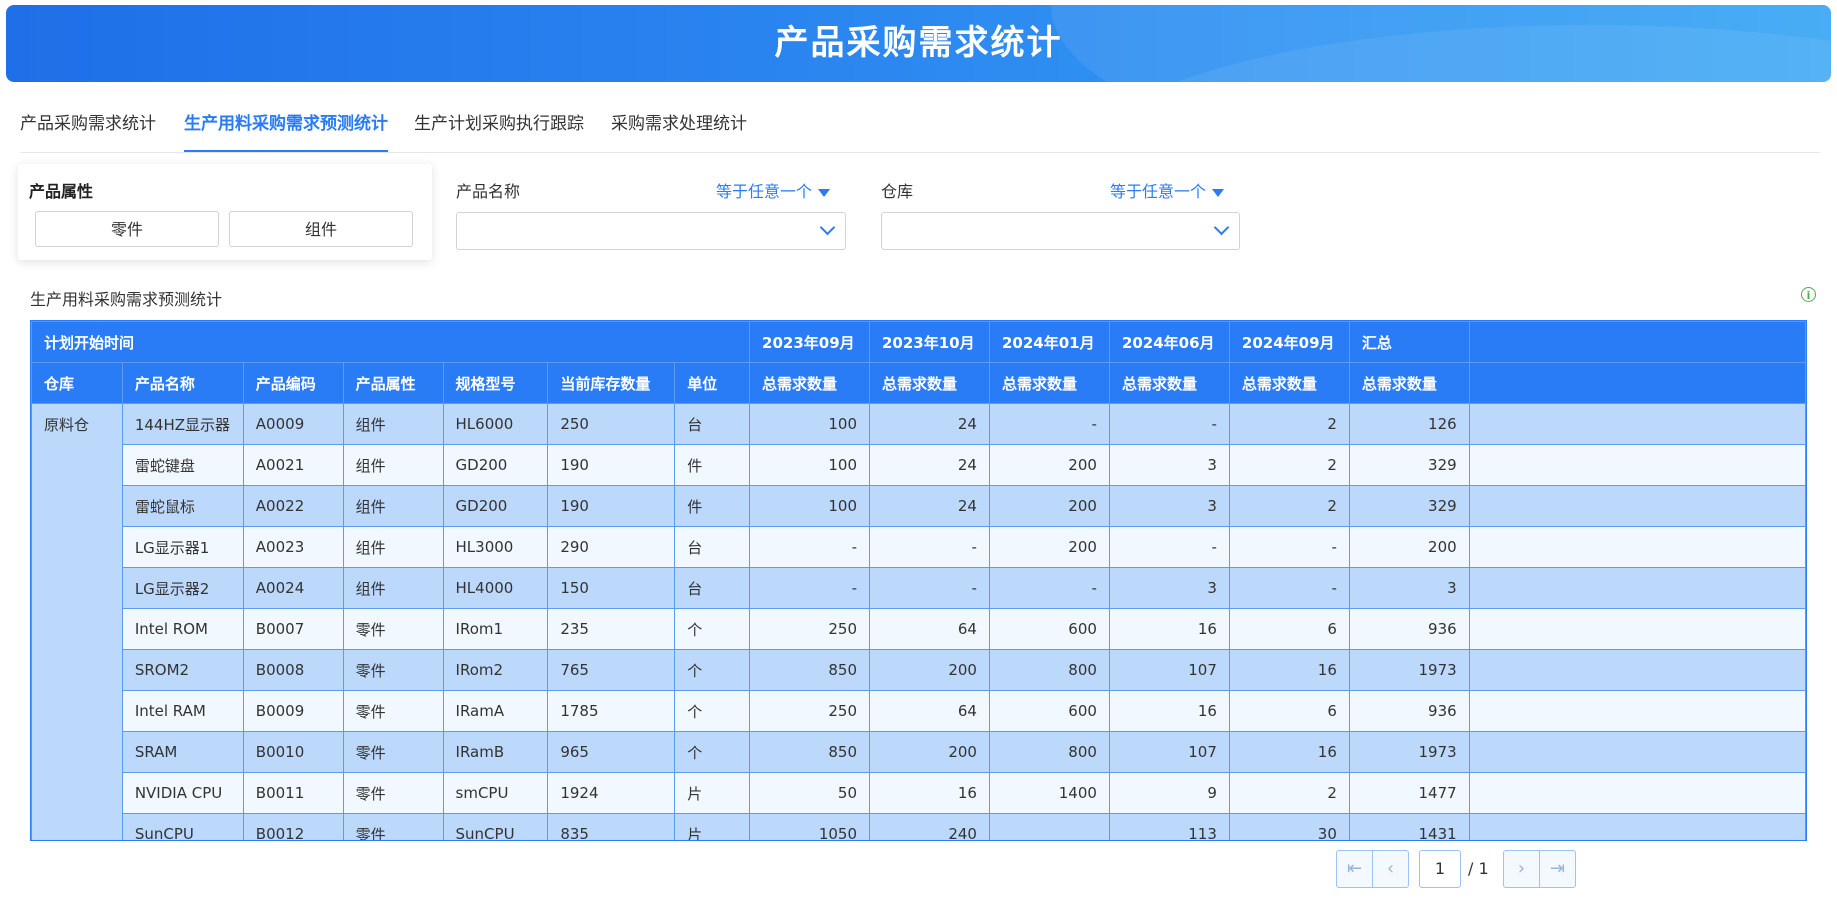 The height and width of the screenshot is (907, 1837). I want to click on table-cell: HL6000, so click(495, 424).